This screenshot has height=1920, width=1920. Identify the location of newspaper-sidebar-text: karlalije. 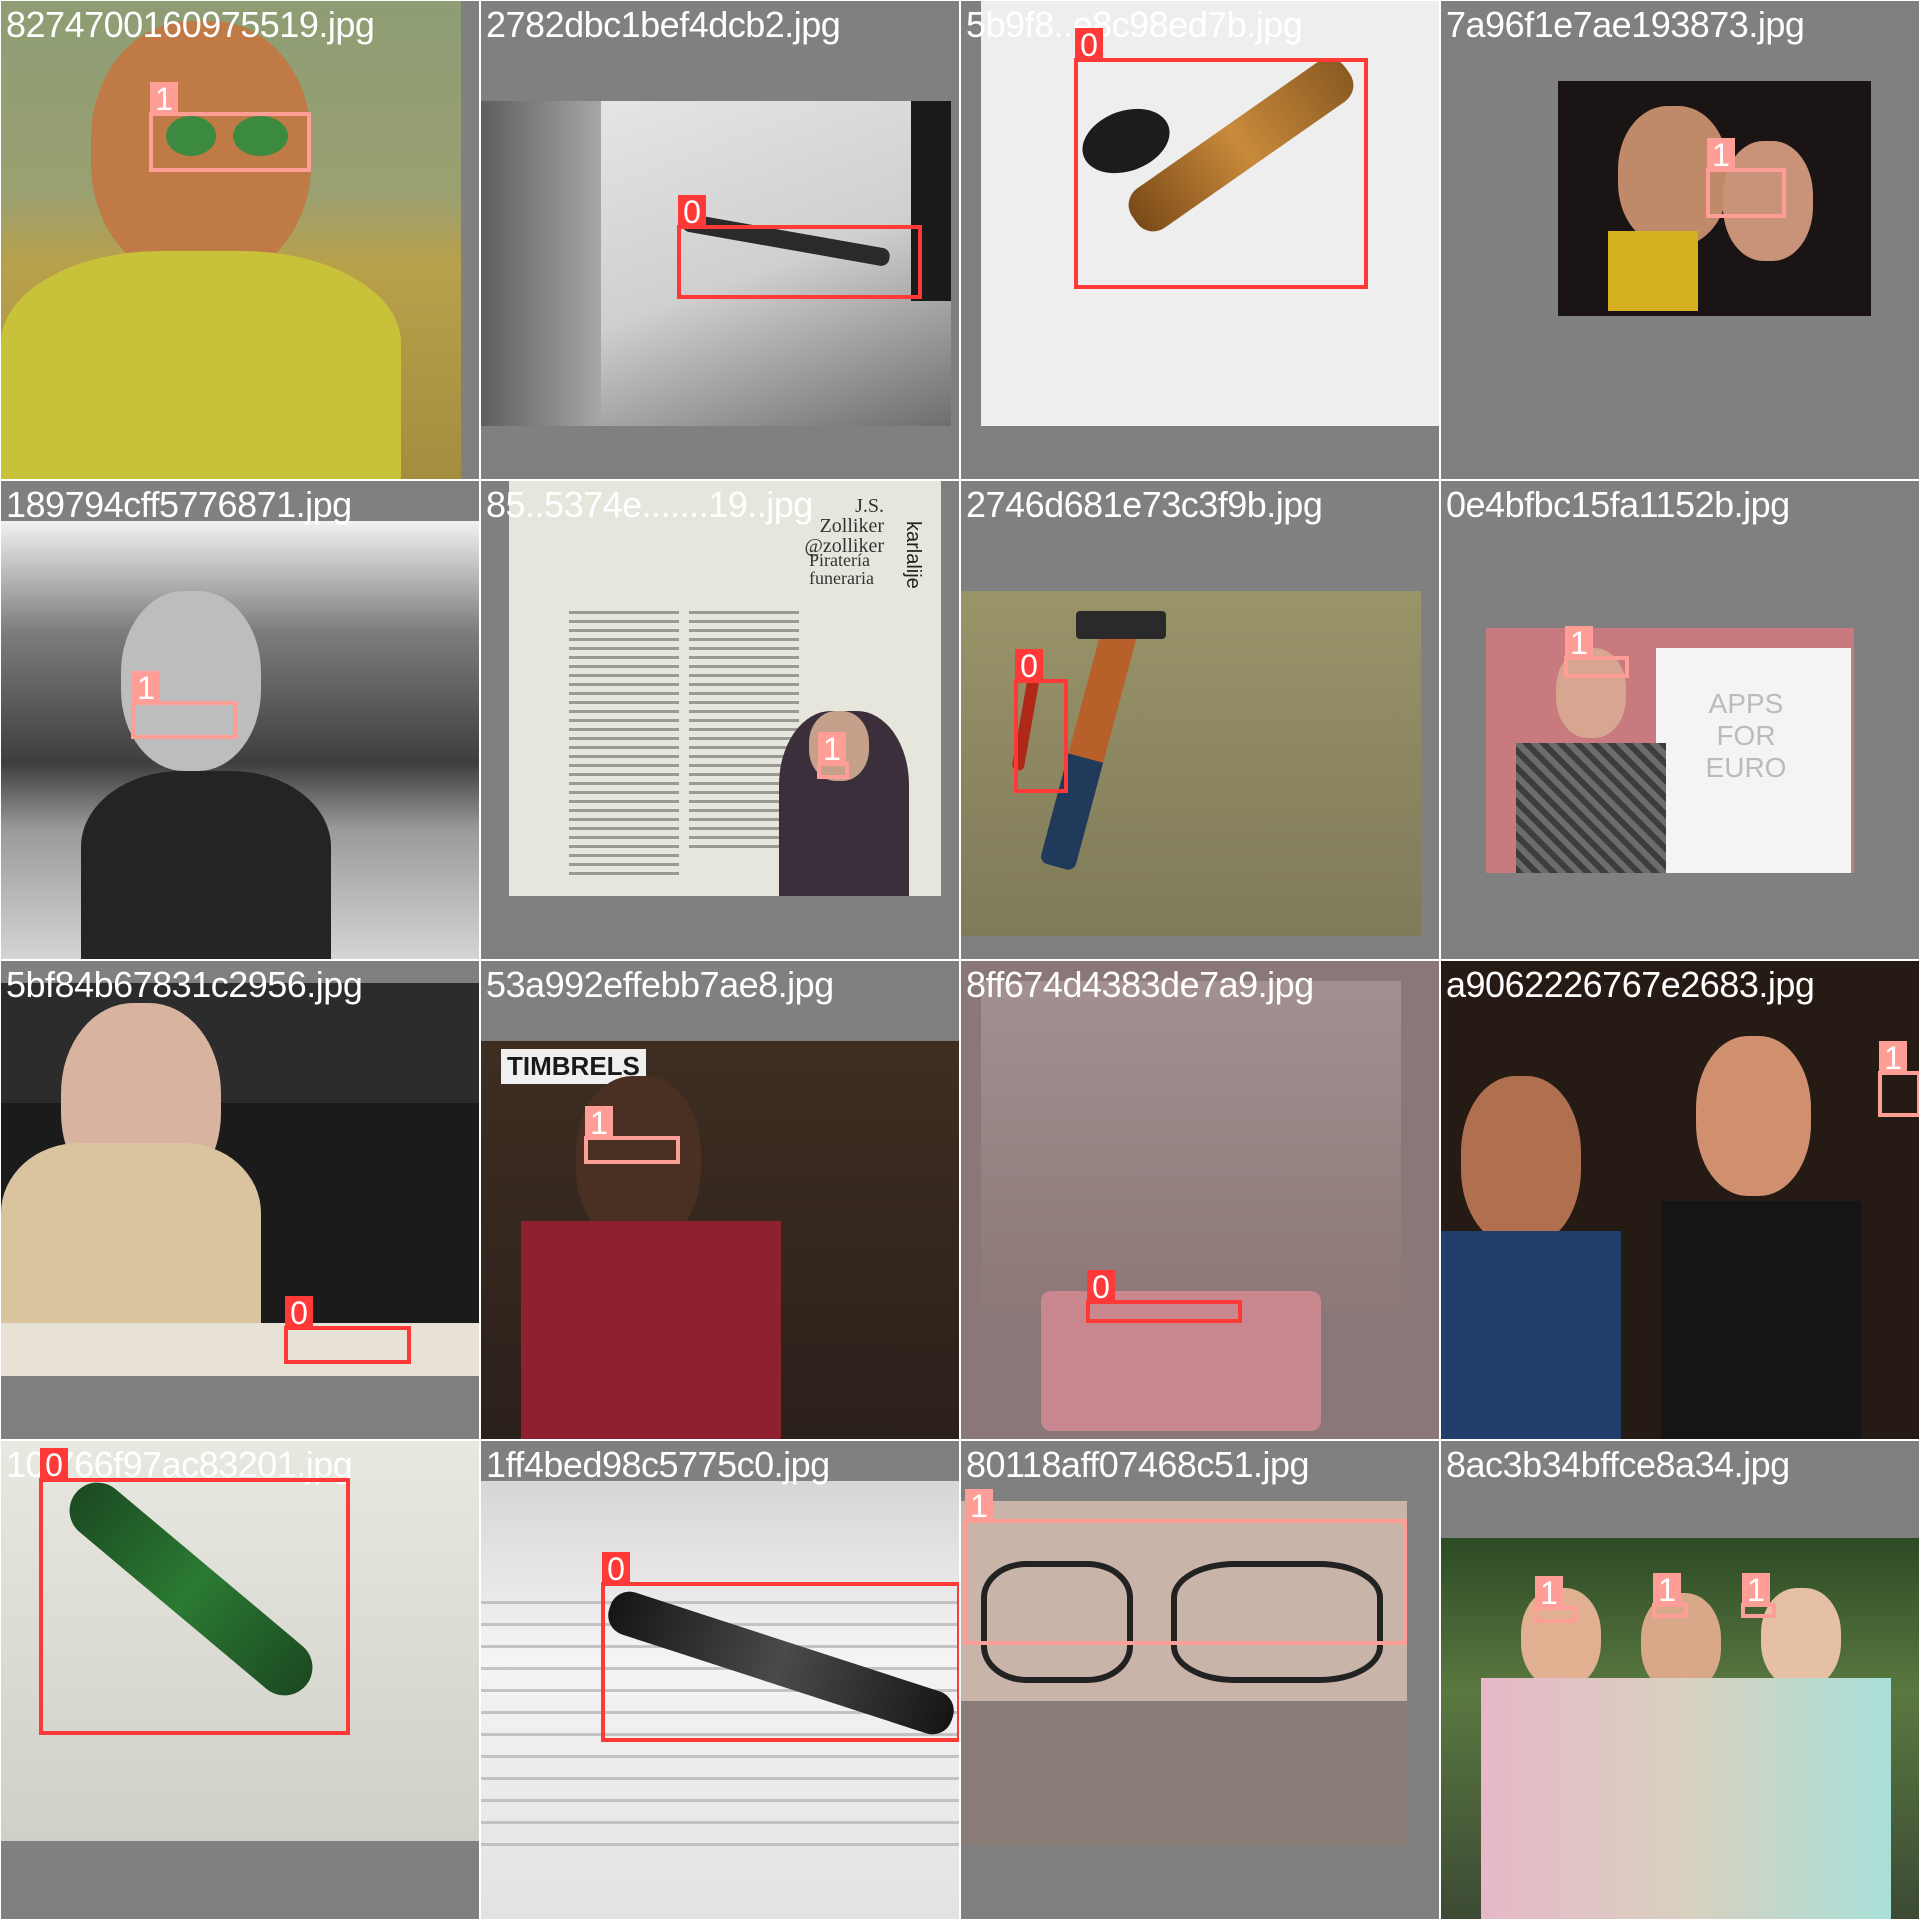
(913, 555).